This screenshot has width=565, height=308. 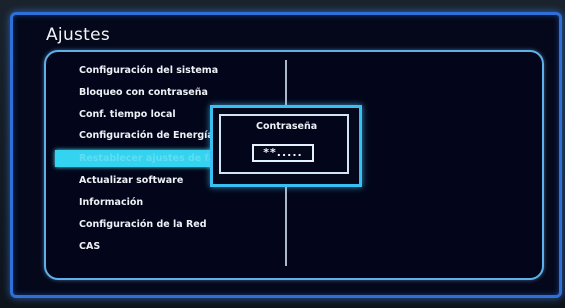 What do you see at coordinates (78, 35) in the screenshot?
I see `page-title: Ajustes` at bounding box center [78, 35].